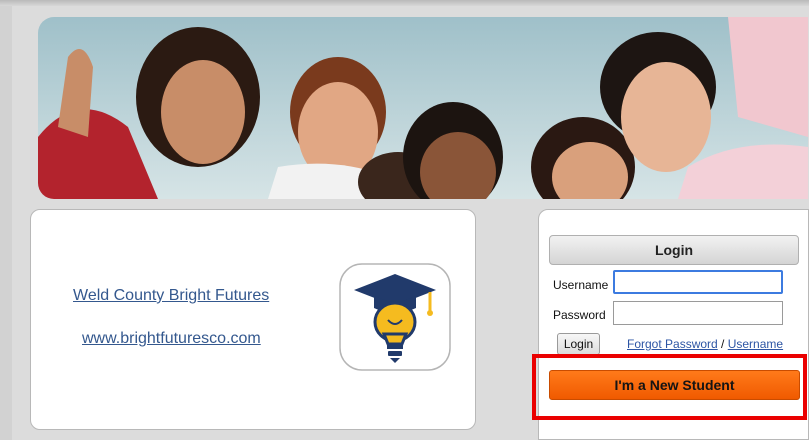  Describe the element at coordinates (171, 296) in the screenshot. I see `organization-link: Weld County Bright Futures` at that location.